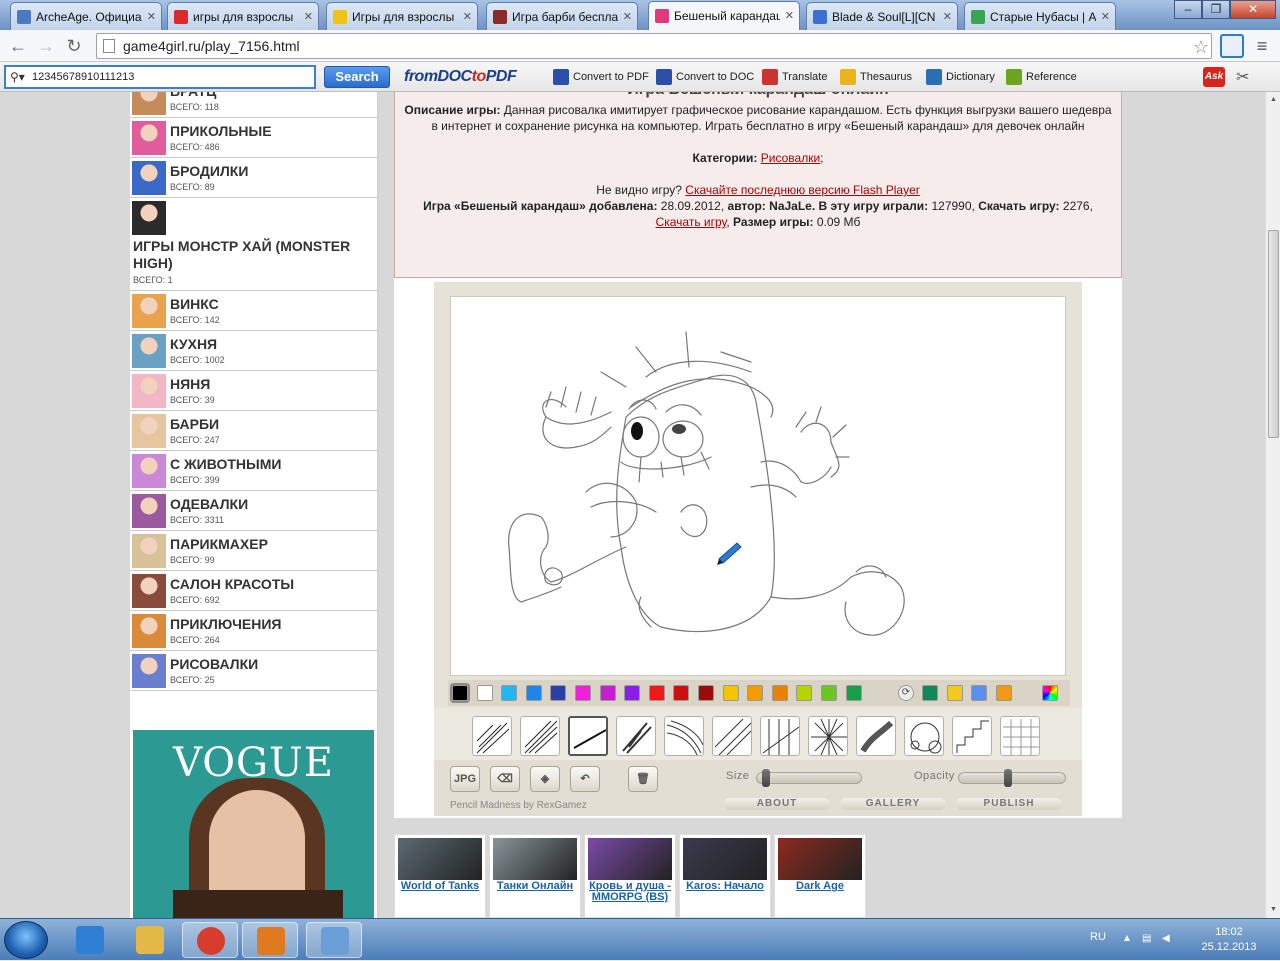 The width and height of the screenshot is (1280, 961). I want to click on related-game-link: Кровь и душа - MMORPG (BS), so click(630, 892).